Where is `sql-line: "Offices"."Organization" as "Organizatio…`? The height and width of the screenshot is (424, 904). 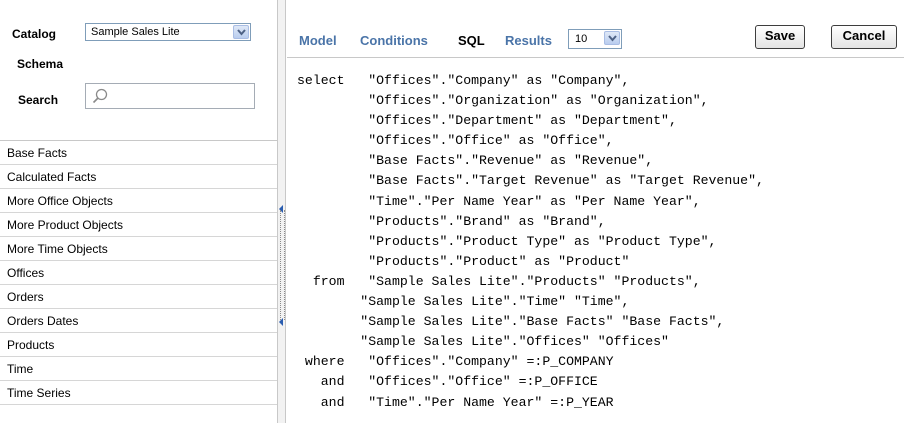 sql-line: "Offices"."Organization" as "Organizatio… is located at coordinates (503, 101).